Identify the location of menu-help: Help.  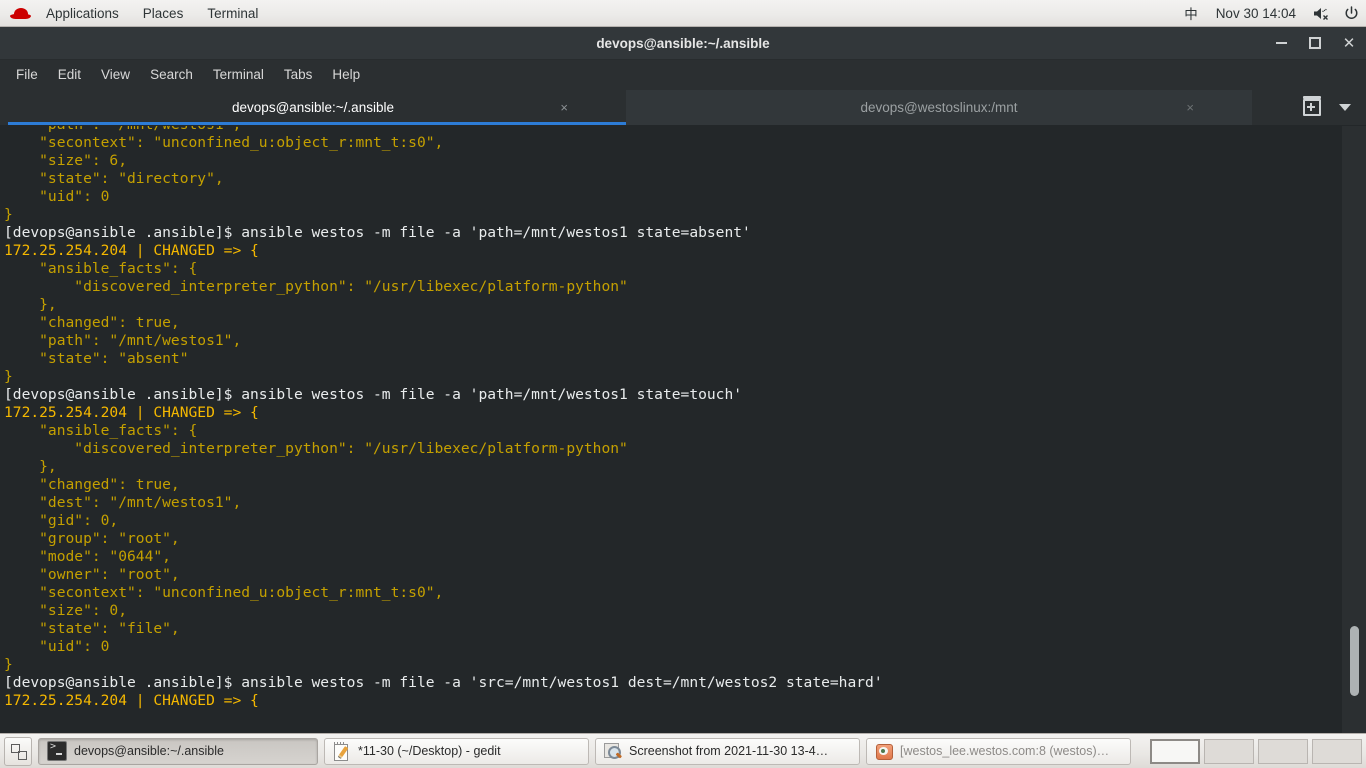
(346, 75).